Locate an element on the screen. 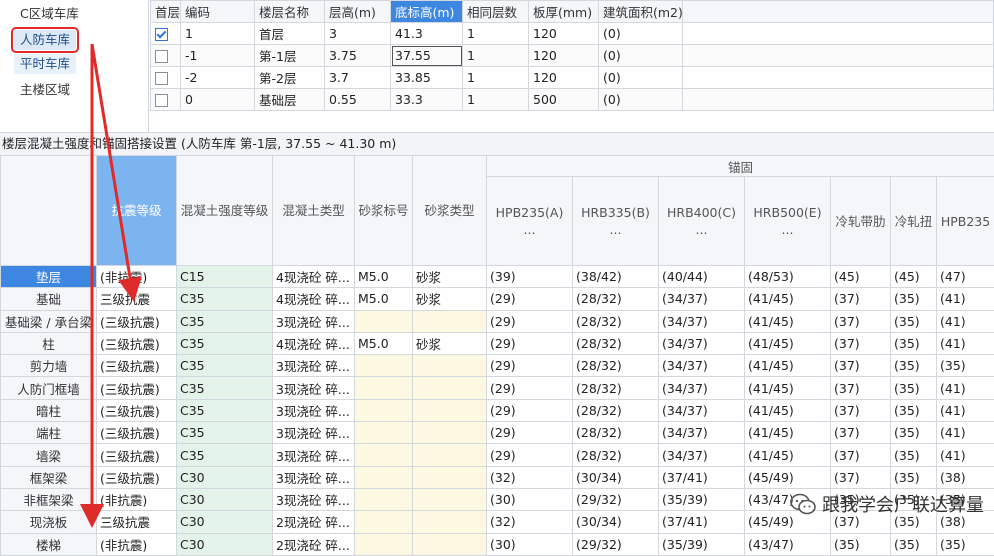 This screenshot has width=994, height=556. floor-name: 基础层 is located at coordinates (290, 100).